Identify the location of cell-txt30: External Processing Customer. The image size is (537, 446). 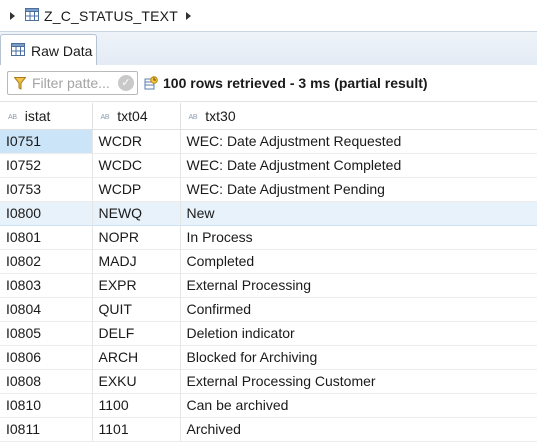
(358, 381).